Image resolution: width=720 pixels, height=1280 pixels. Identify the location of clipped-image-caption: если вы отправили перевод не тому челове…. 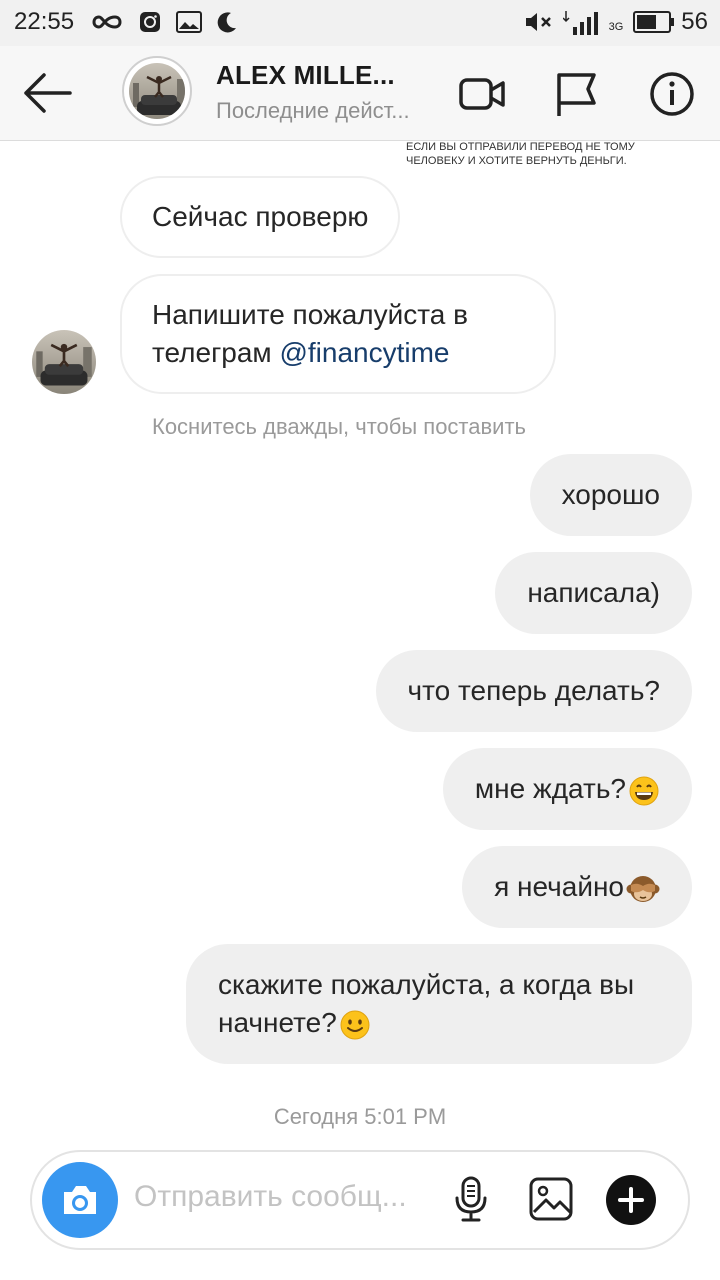
(520, 154).